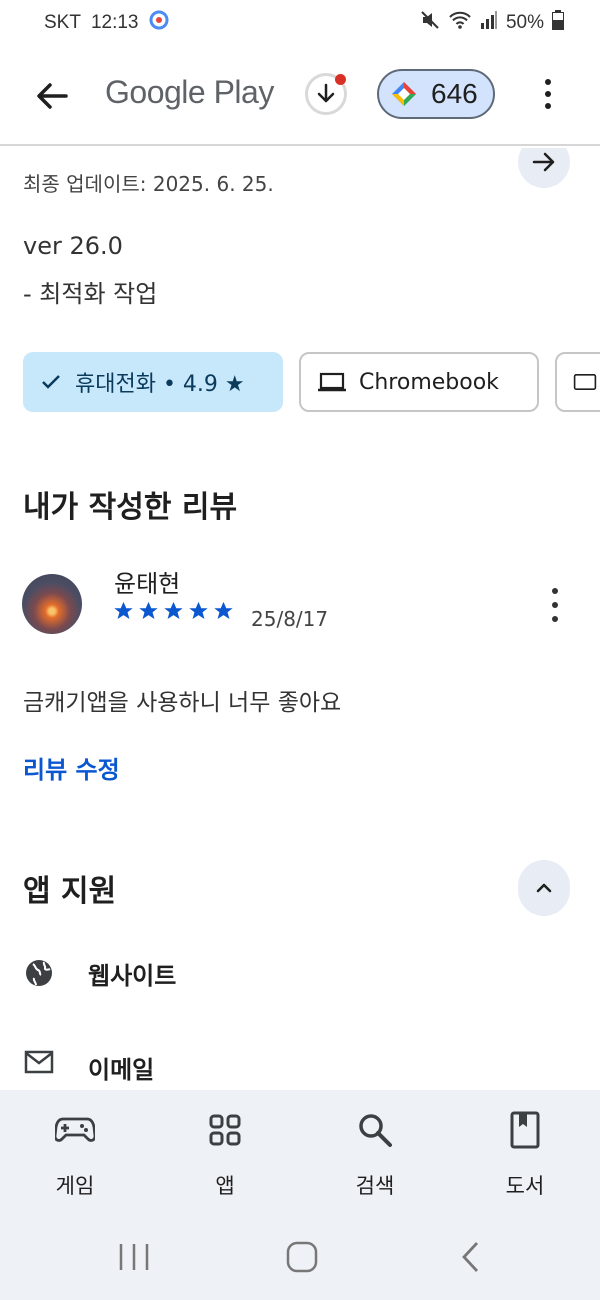 The height and width of the screenshot is (1300, 600). What do you see at coordinates (75, 1129) in the screenshot?
I see `gamepad-icon` at bounding box center [75, 1129].